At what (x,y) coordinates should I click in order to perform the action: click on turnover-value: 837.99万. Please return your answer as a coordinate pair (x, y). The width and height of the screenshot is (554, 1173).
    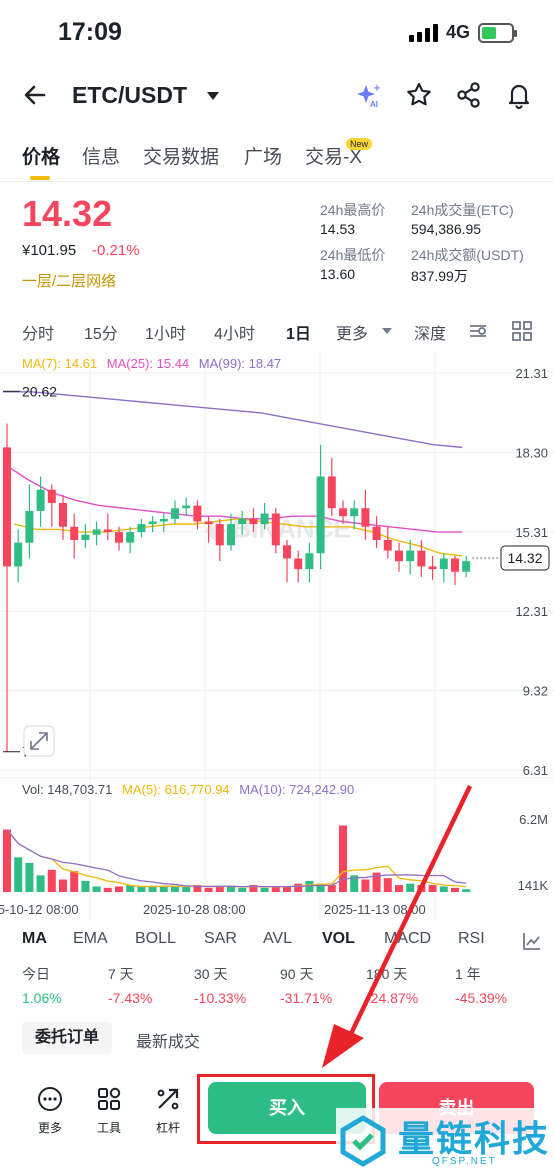
    Looking at the image, I should click on (439, 276).